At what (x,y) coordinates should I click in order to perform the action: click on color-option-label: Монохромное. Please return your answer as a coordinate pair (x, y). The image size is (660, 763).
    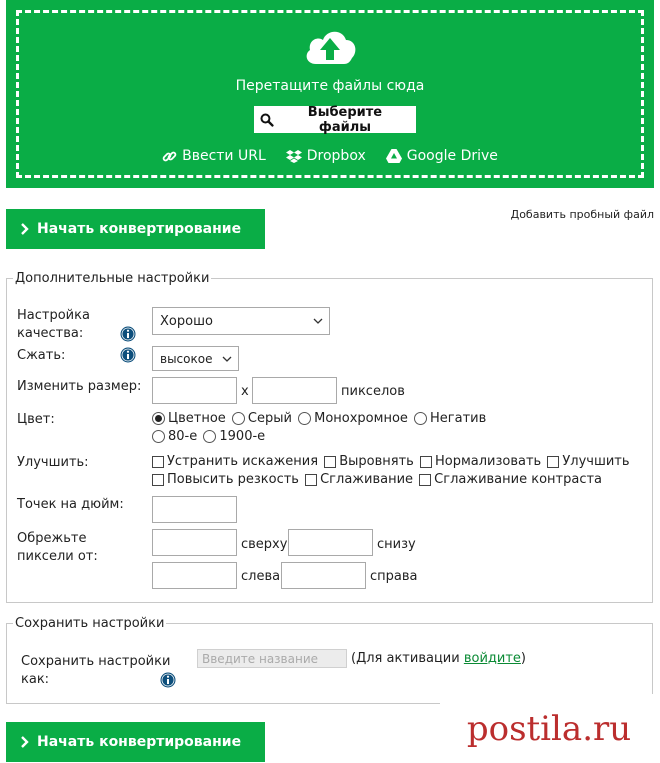
    Looking at the image, I should click on (361, 418).